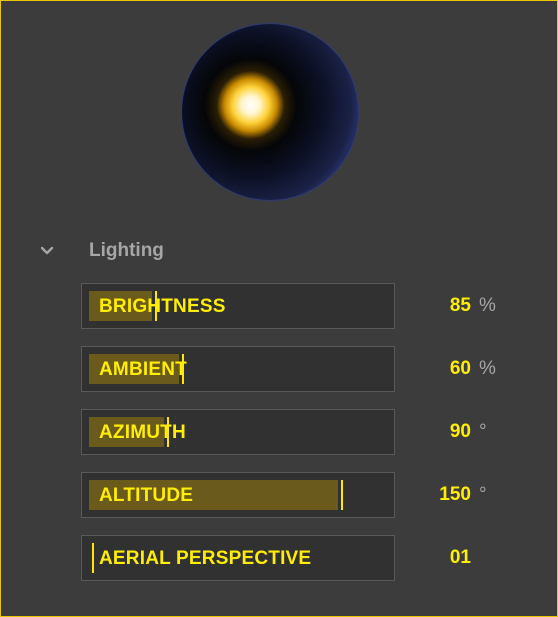  What do you see at coordinates (270, 112) in the screenshot?
I see `lighting-preview-sphere` at bounding box center [270, 112].